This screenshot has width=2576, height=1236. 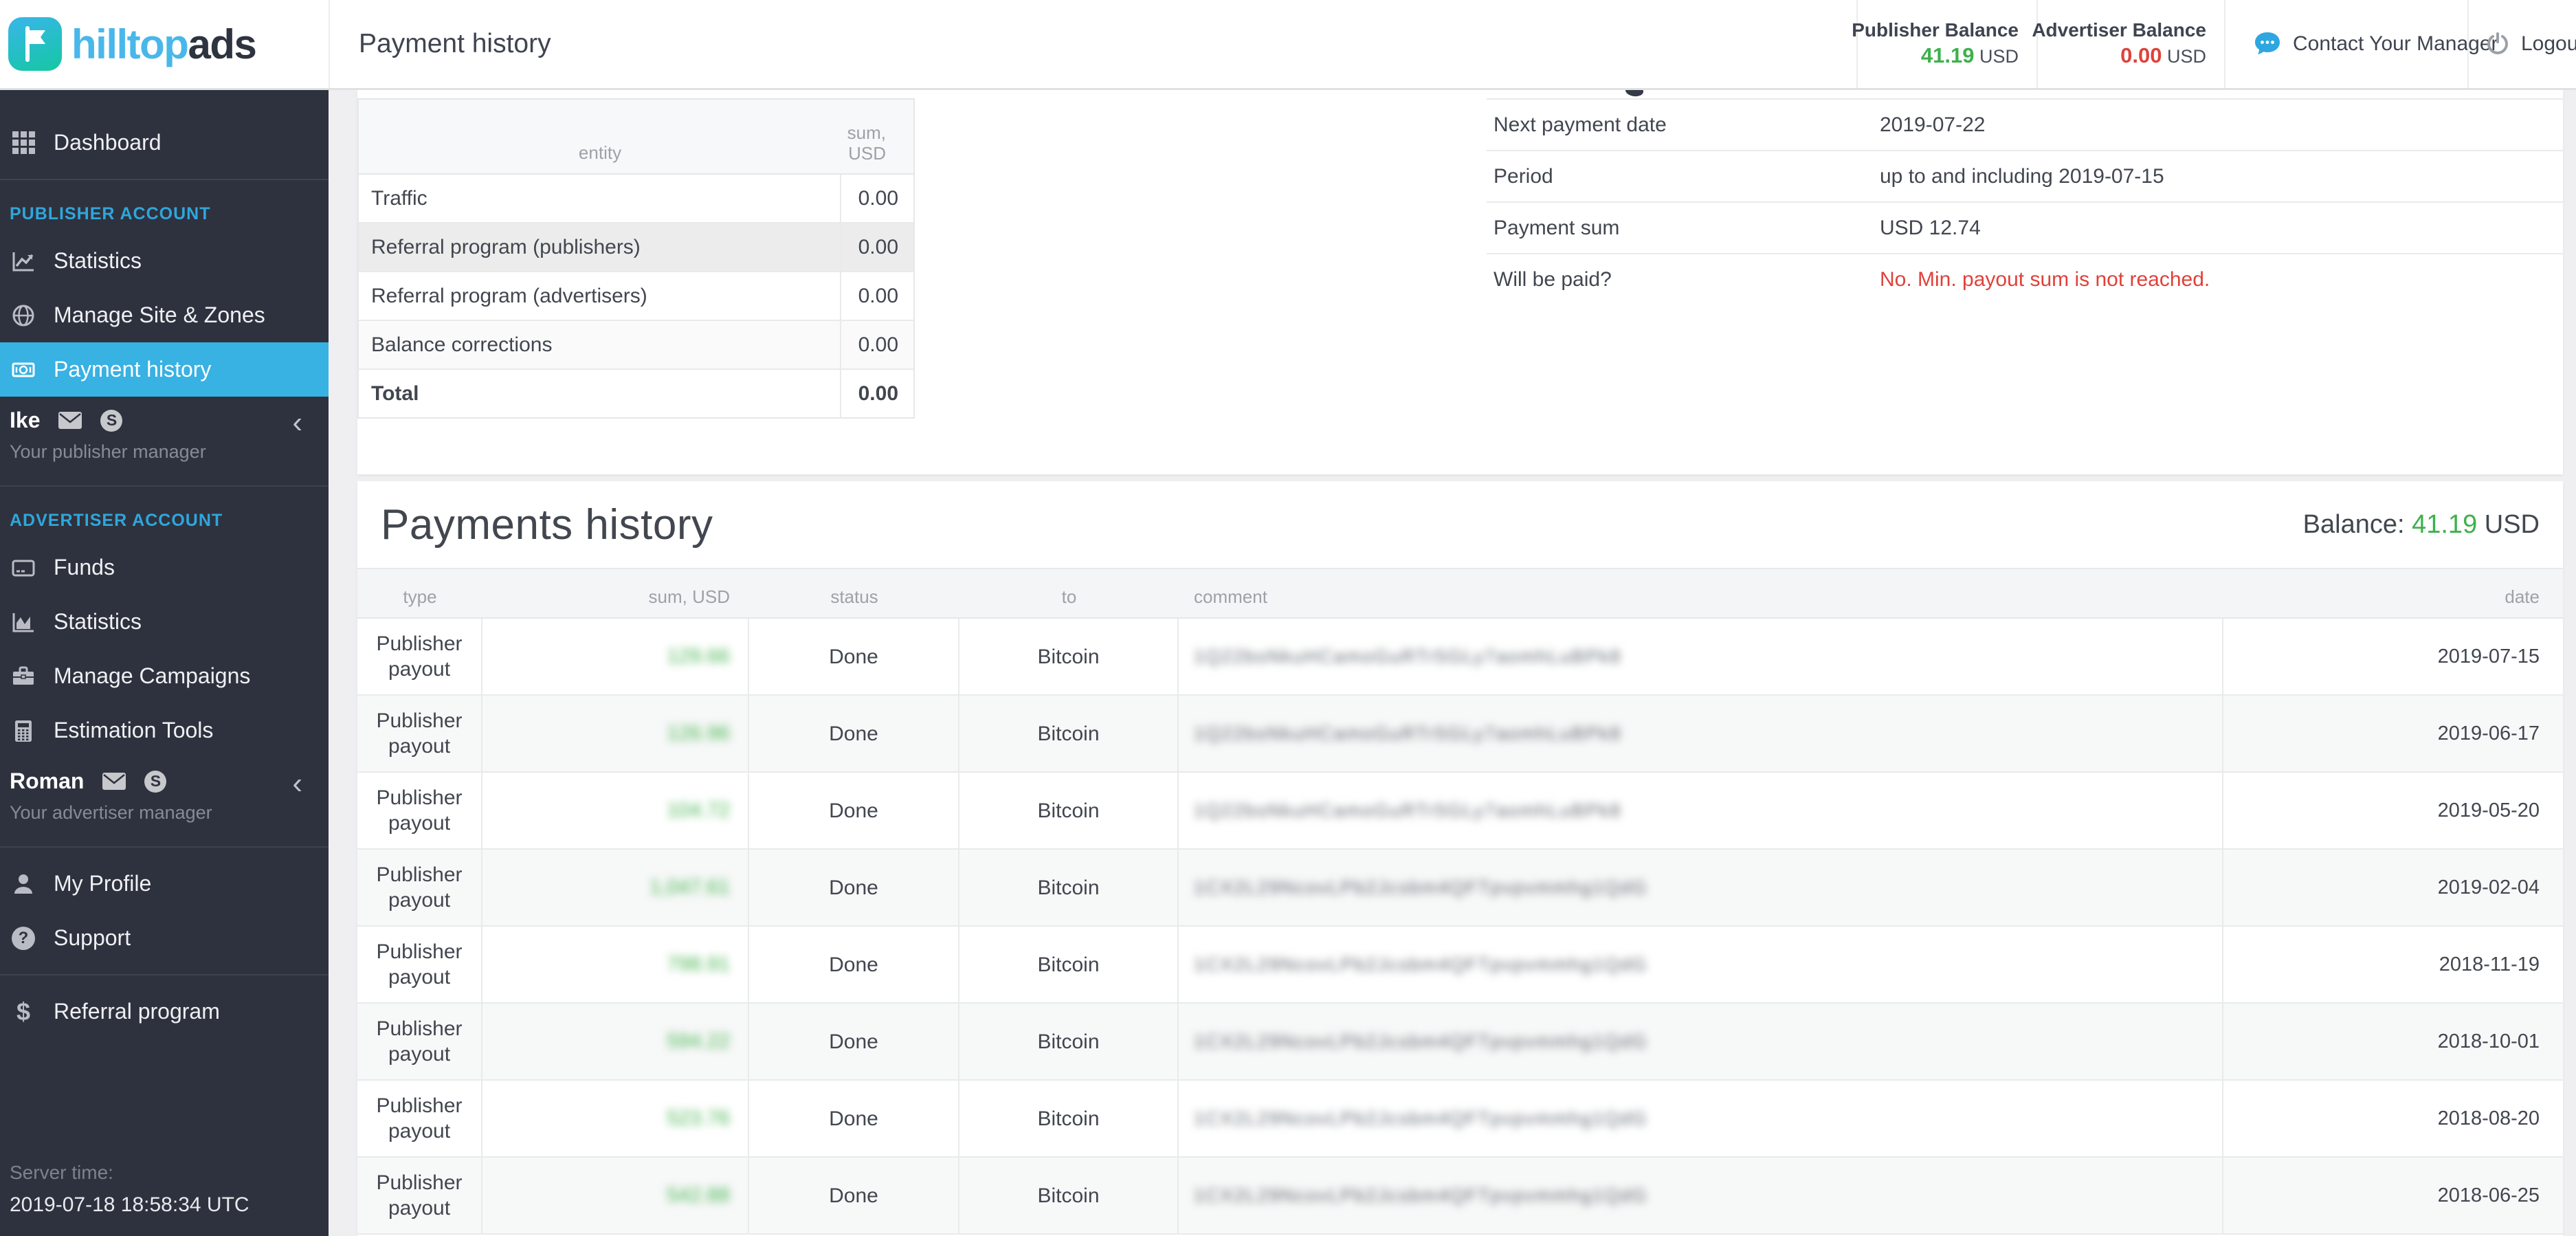 I want to click on manager-name: Roman, so click(x=47, y=781).